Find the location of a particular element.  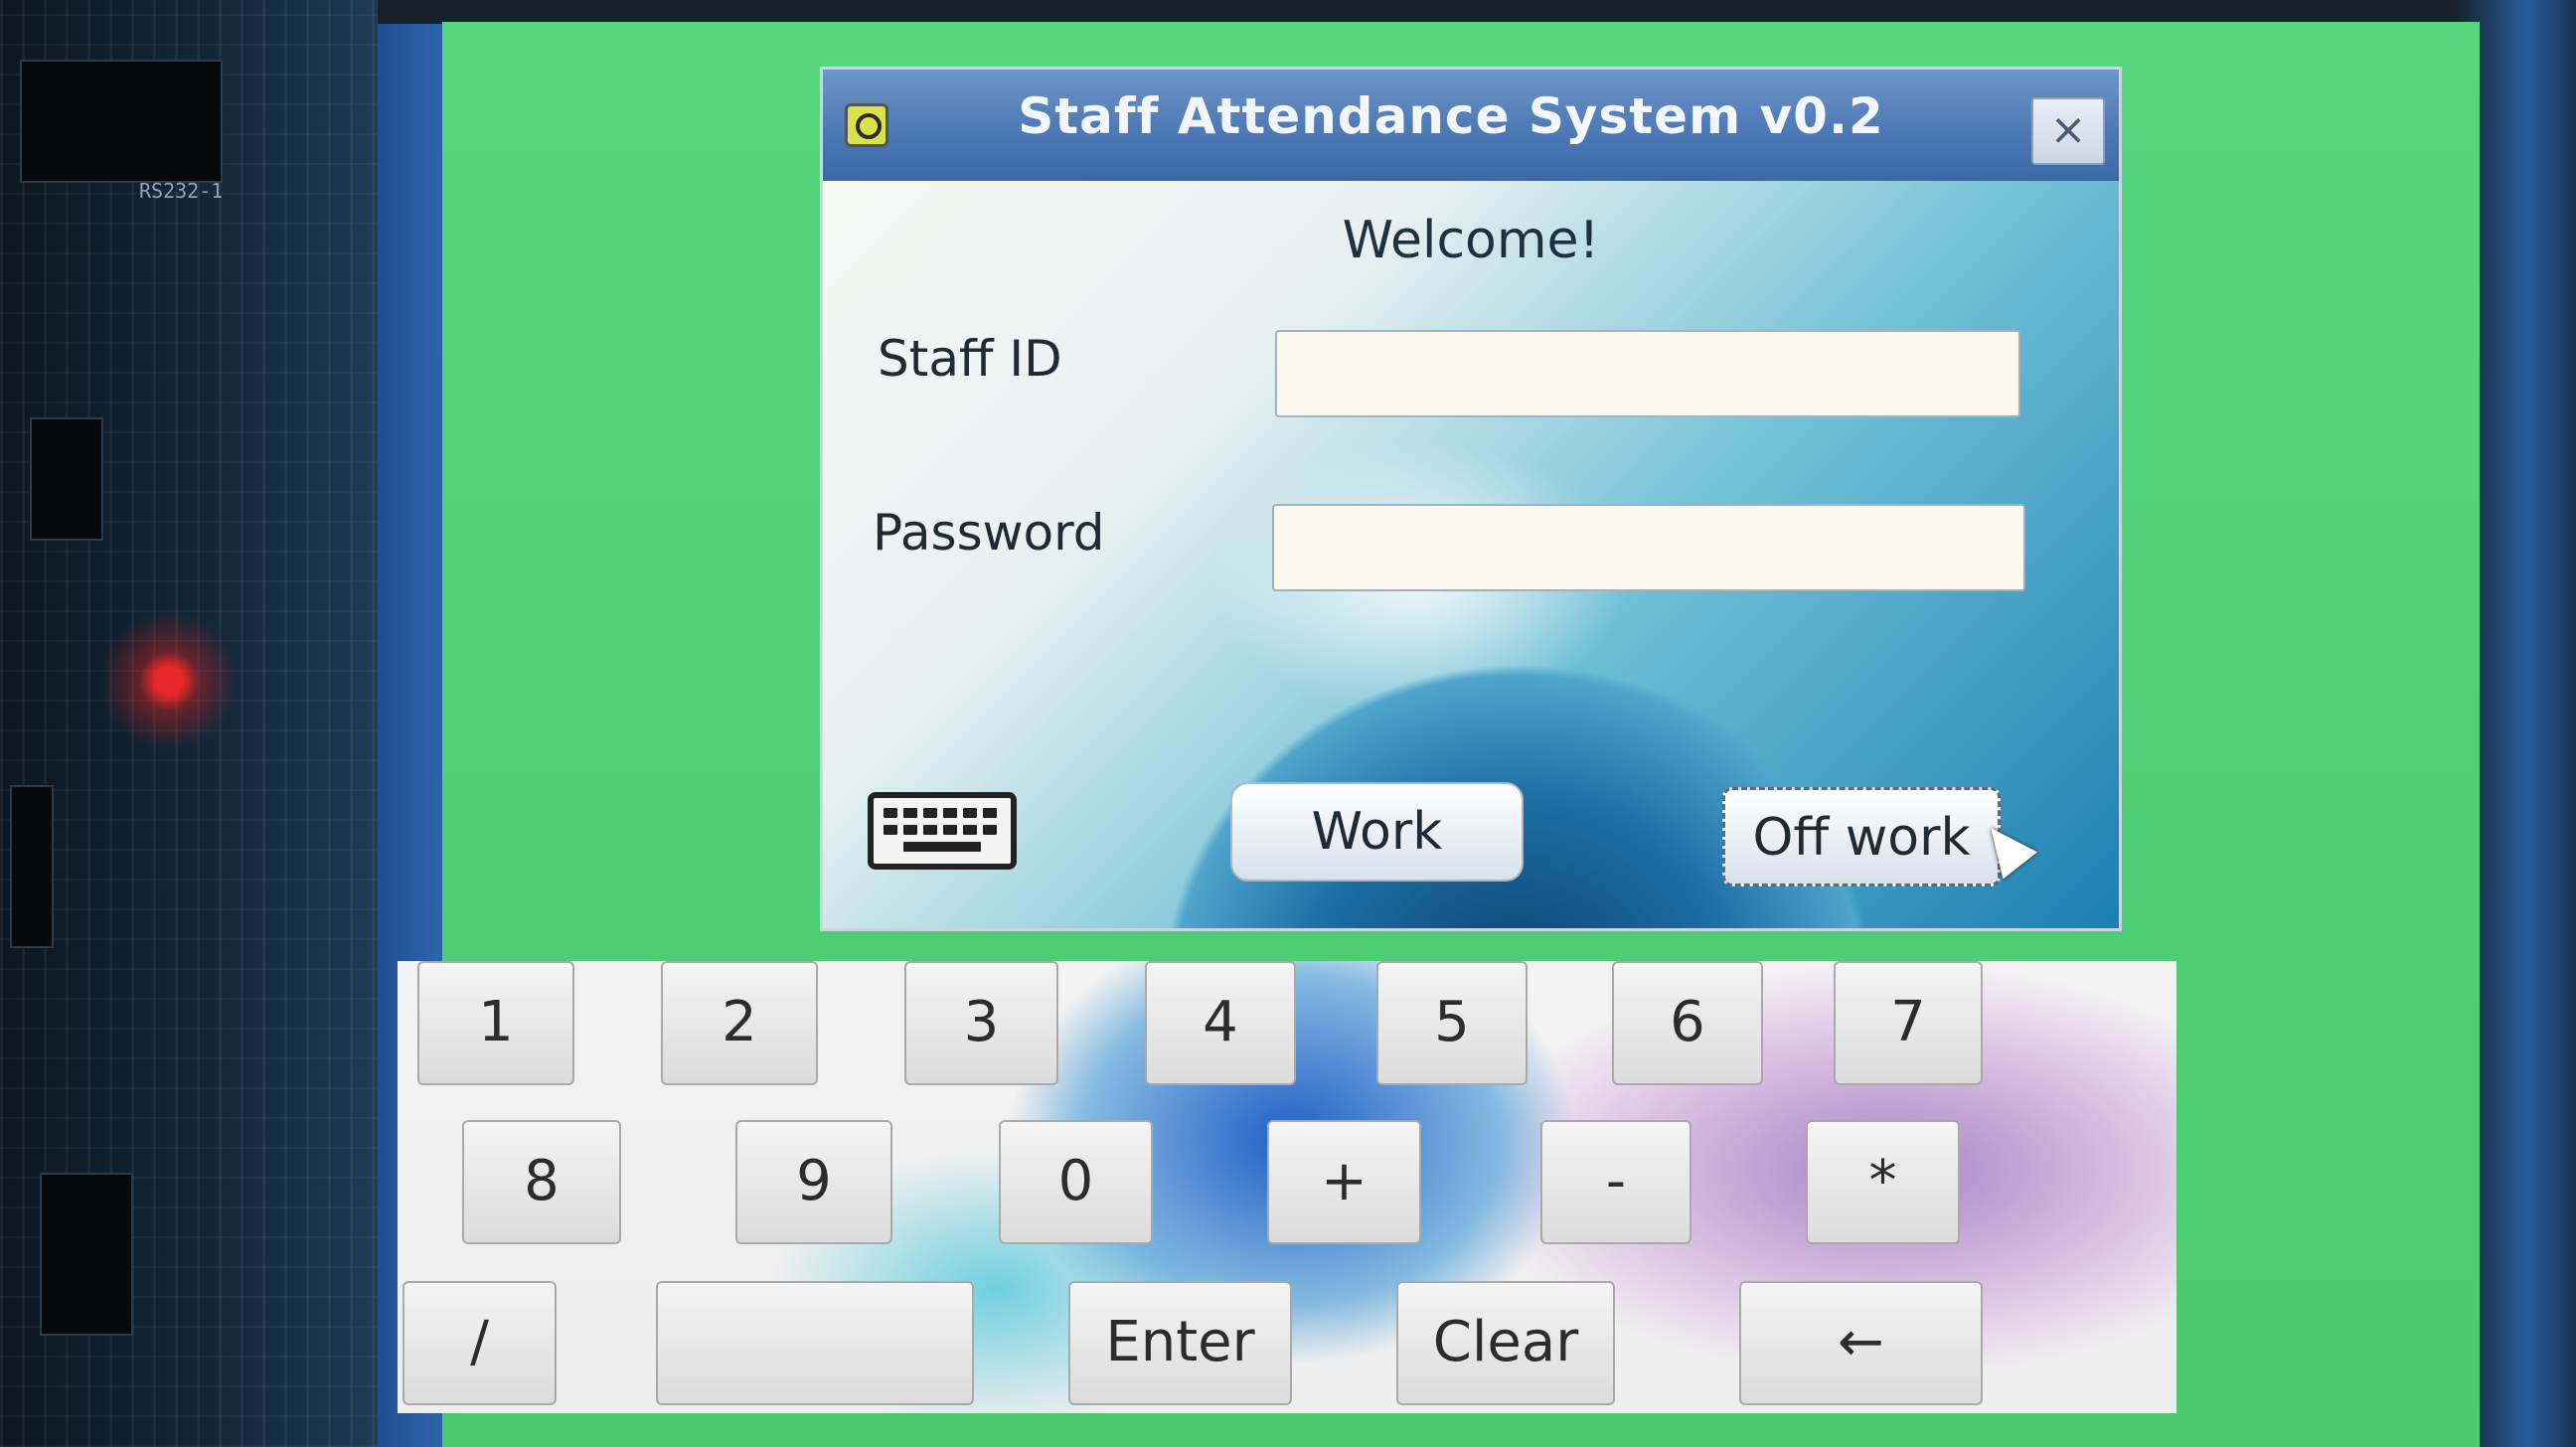

key-enter: Enter is located at coordinates (1180, 1343).